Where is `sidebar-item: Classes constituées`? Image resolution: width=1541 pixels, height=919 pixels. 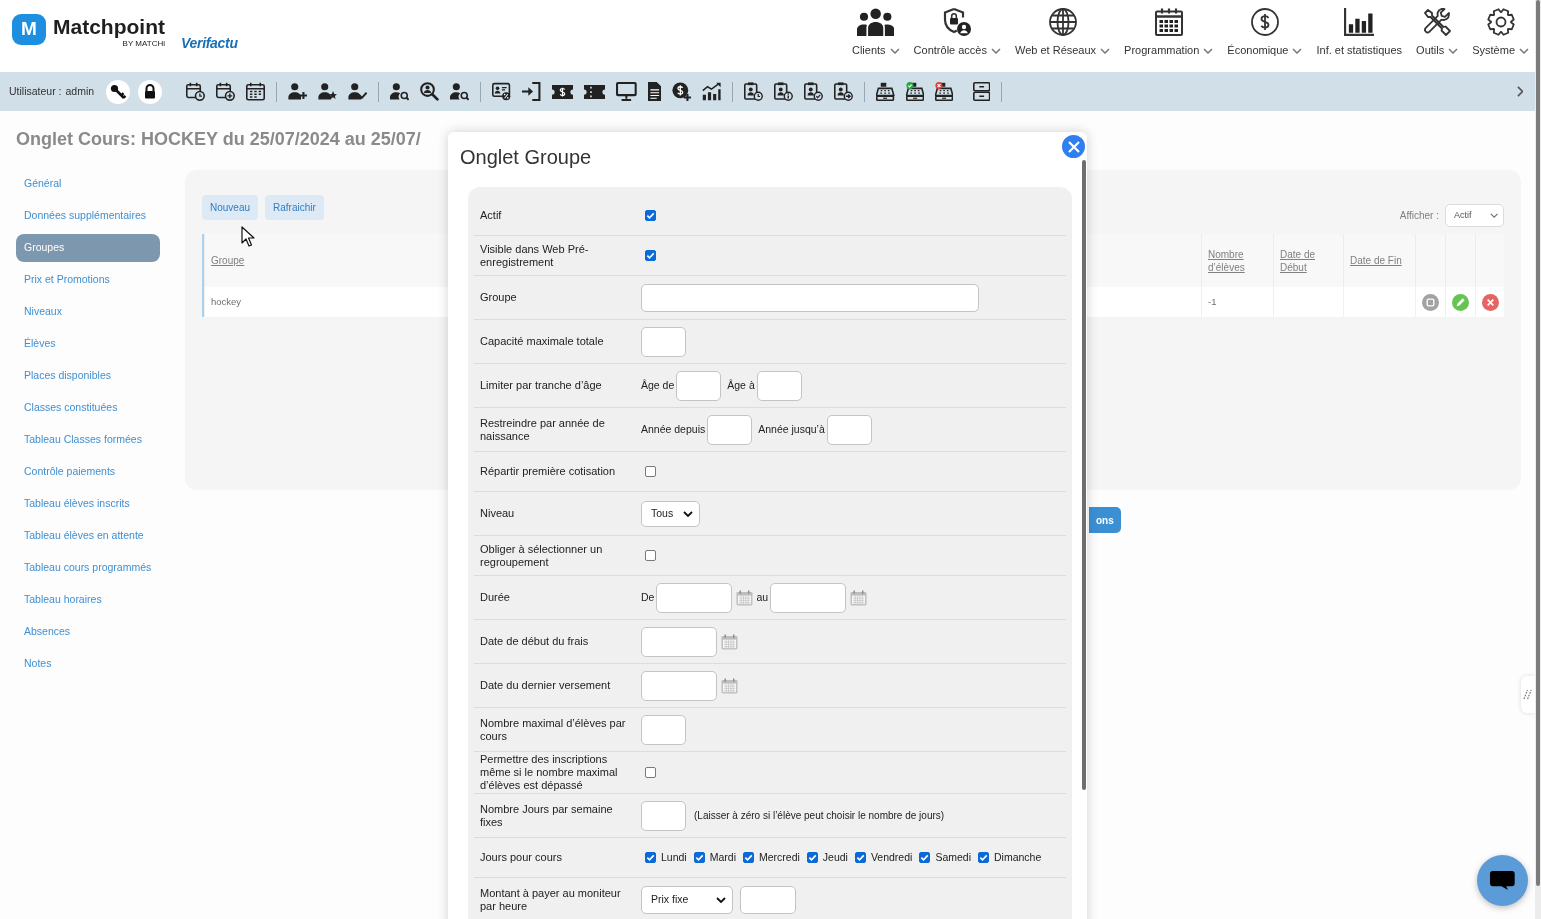
sidebar-item: Classes constituées is located at coordinates (88, 408).